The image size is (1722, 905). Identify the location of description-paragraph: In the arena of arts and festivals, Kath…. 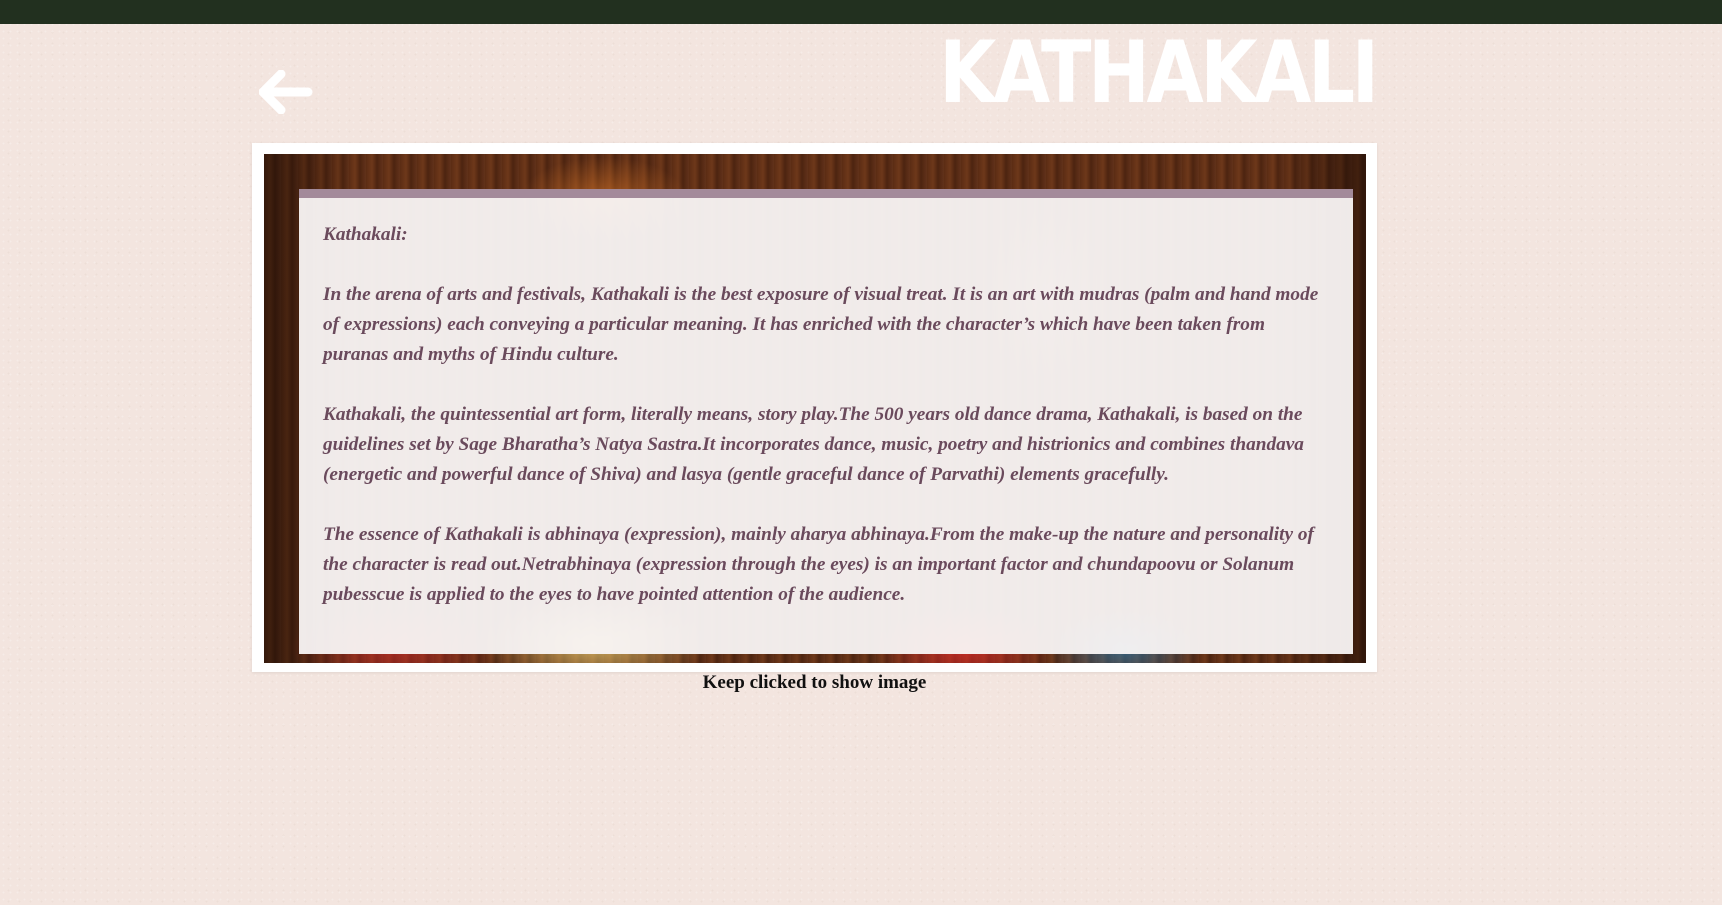
(821, 324).